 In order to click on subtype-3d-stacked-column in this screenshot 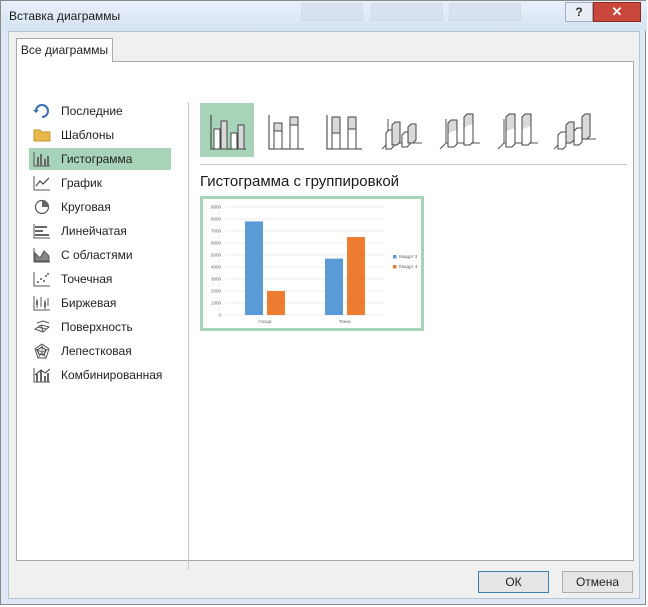, I will do `click(459, 130)`.